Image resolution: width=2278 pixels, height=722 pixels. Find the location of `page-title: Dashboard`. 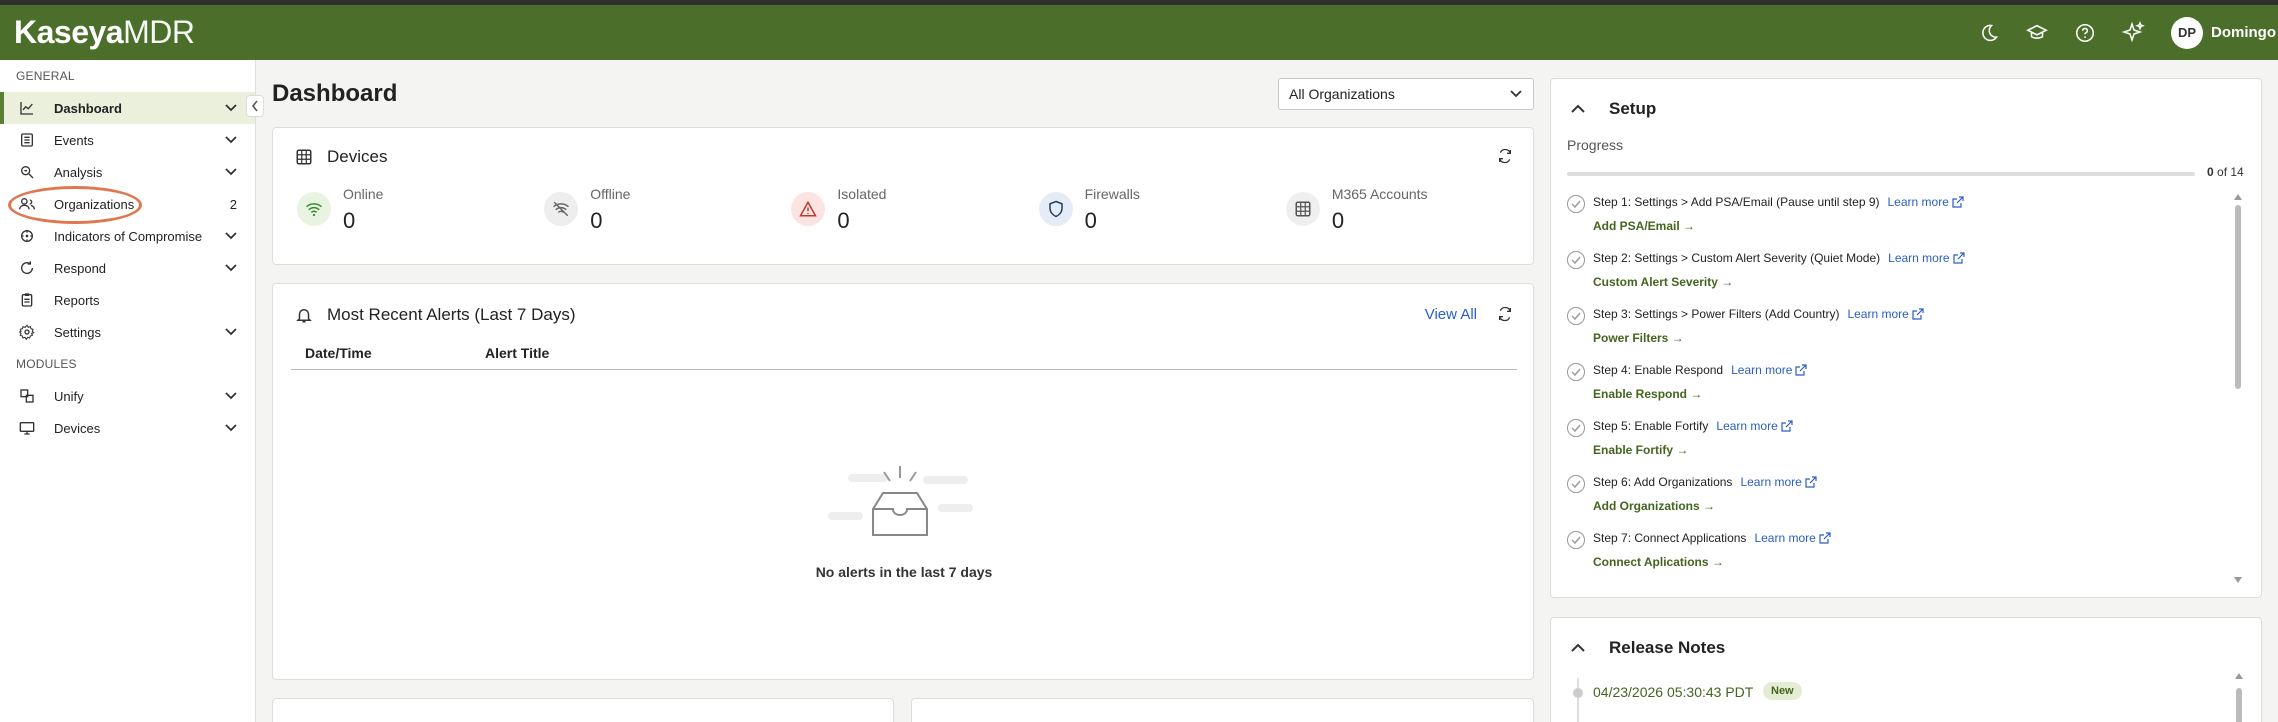

page-title: Dashboard is located at coordinates (335, 93).